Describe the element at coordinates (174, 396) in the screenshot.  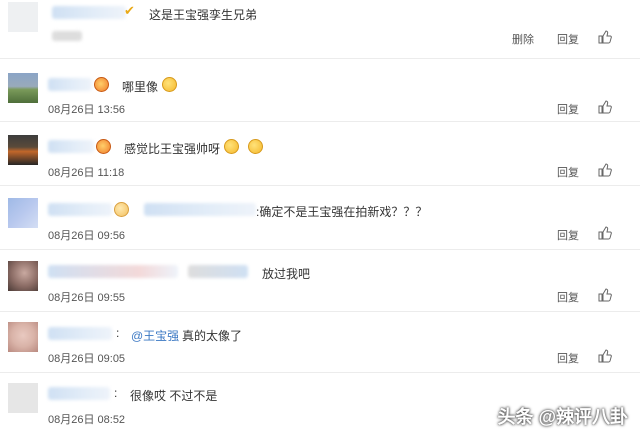
I see `comment-text: 很像哎 不过不是` at that location.